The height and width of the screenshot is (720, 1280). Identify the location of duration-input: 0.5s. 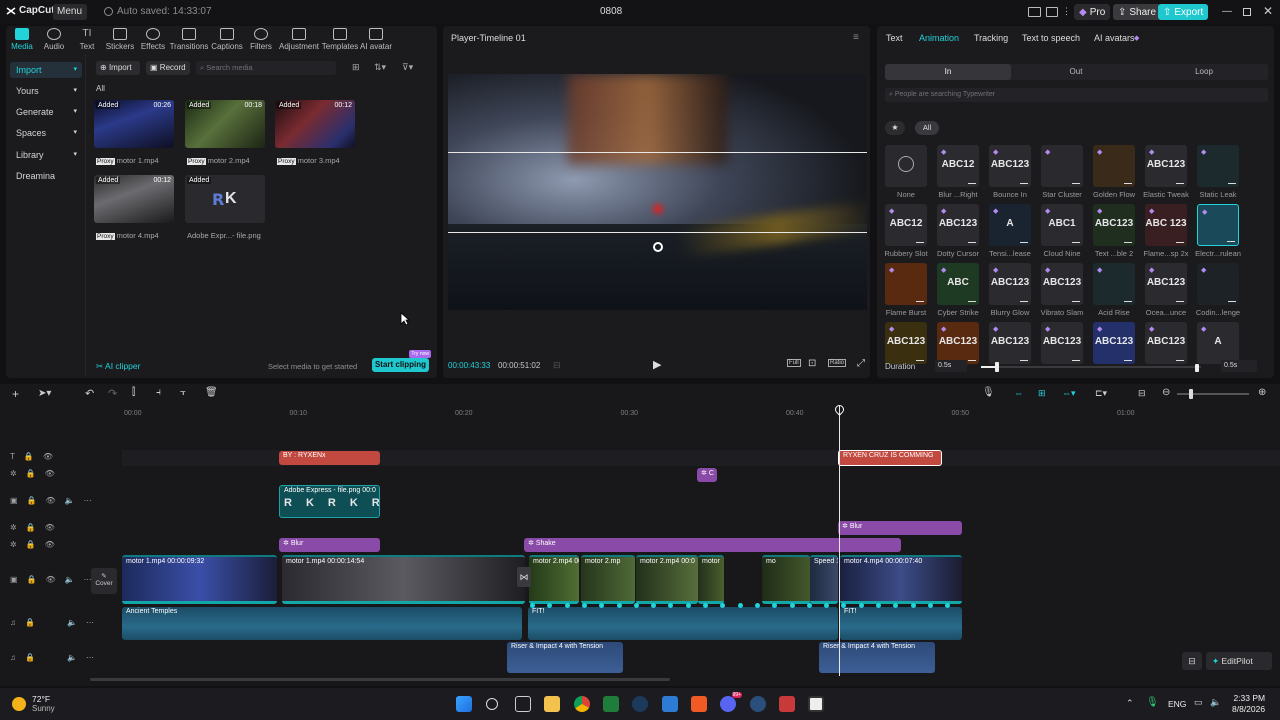
(951, 366).